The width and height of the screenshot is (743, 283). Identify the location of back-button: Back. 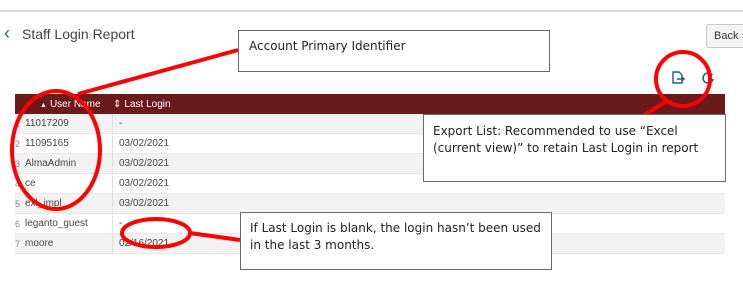
(724, 36).